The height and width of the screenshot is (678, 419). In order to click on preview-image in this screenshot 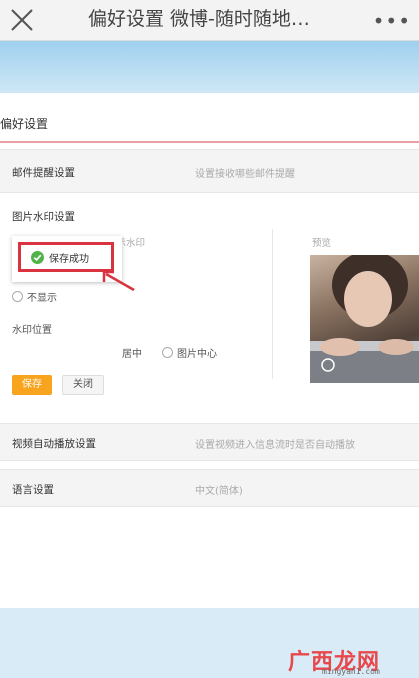, I will do `click(364, 319)`.